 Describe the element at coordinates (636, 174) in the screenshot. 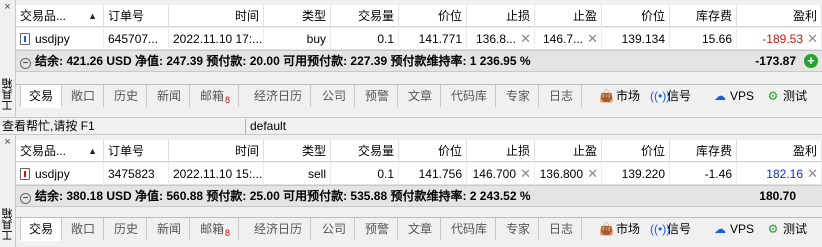

I see `current-price-cell: 139.220` at that location.